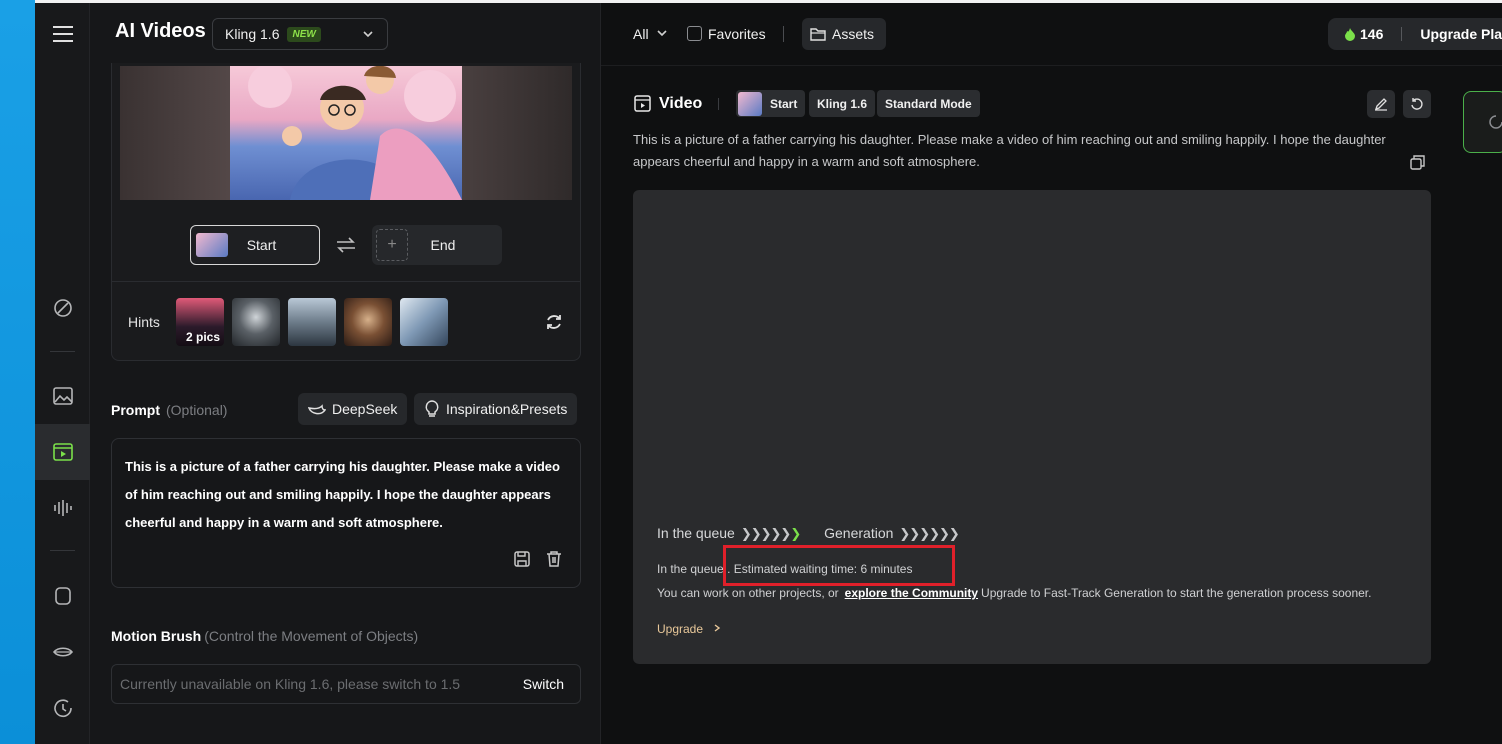  Describe the element at coordinates (197, 410) in the screenshot. I see `prompt-optional: (Optional)` at that location.